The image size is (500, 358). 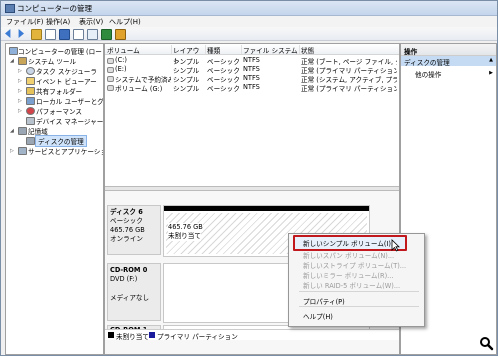 I want to click on tree-local-users: ローカル ユーザーとグ, so click(x=69, y=101).